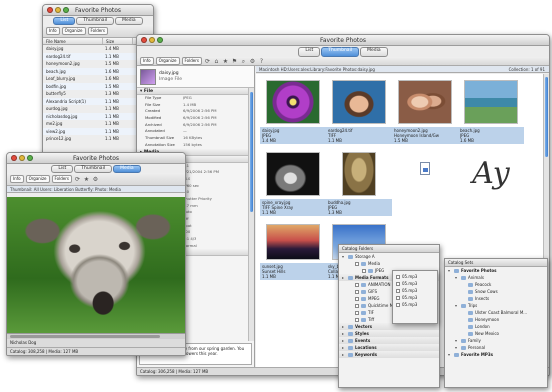 This screenshot has height=392, width=552. What do you see at coordinates (195, 91) in the screenshot?
I see `section-file: ▾ File` at bounding box center [195, 91].